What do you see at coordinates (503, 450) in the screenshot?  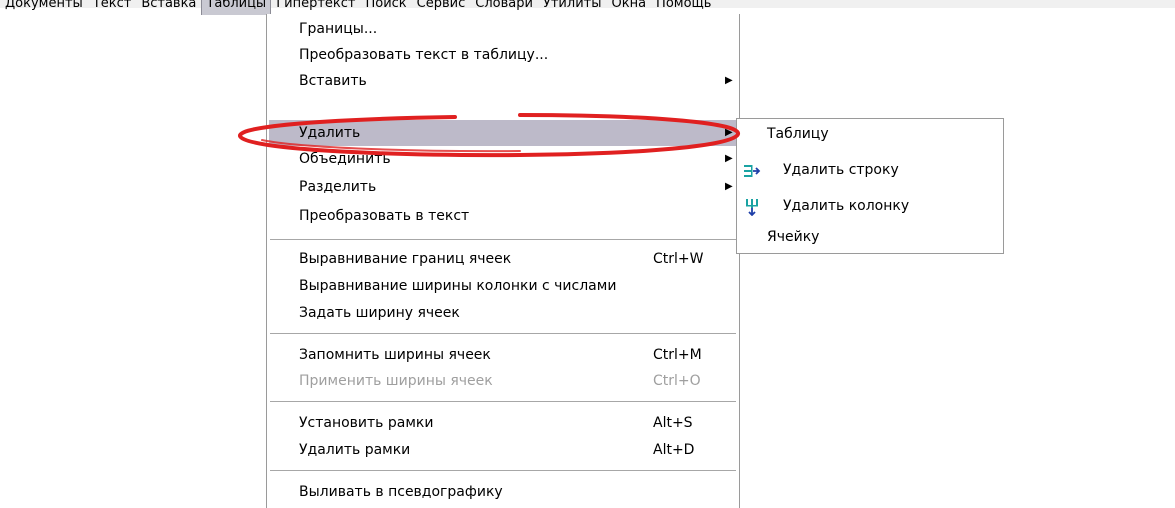 I see `menu-item-remove-frames: Удалить рамки Alt+D` at bounding box center [503, 450].